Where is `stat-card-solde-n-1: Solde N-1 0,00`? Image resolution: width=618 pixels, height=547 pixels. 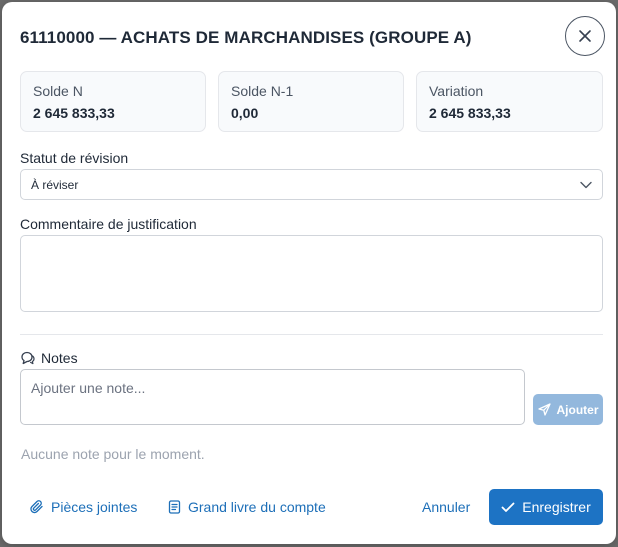
stat-card-solde-n-1: Solde N-1 0,00 is located at coordinates (311, 101).